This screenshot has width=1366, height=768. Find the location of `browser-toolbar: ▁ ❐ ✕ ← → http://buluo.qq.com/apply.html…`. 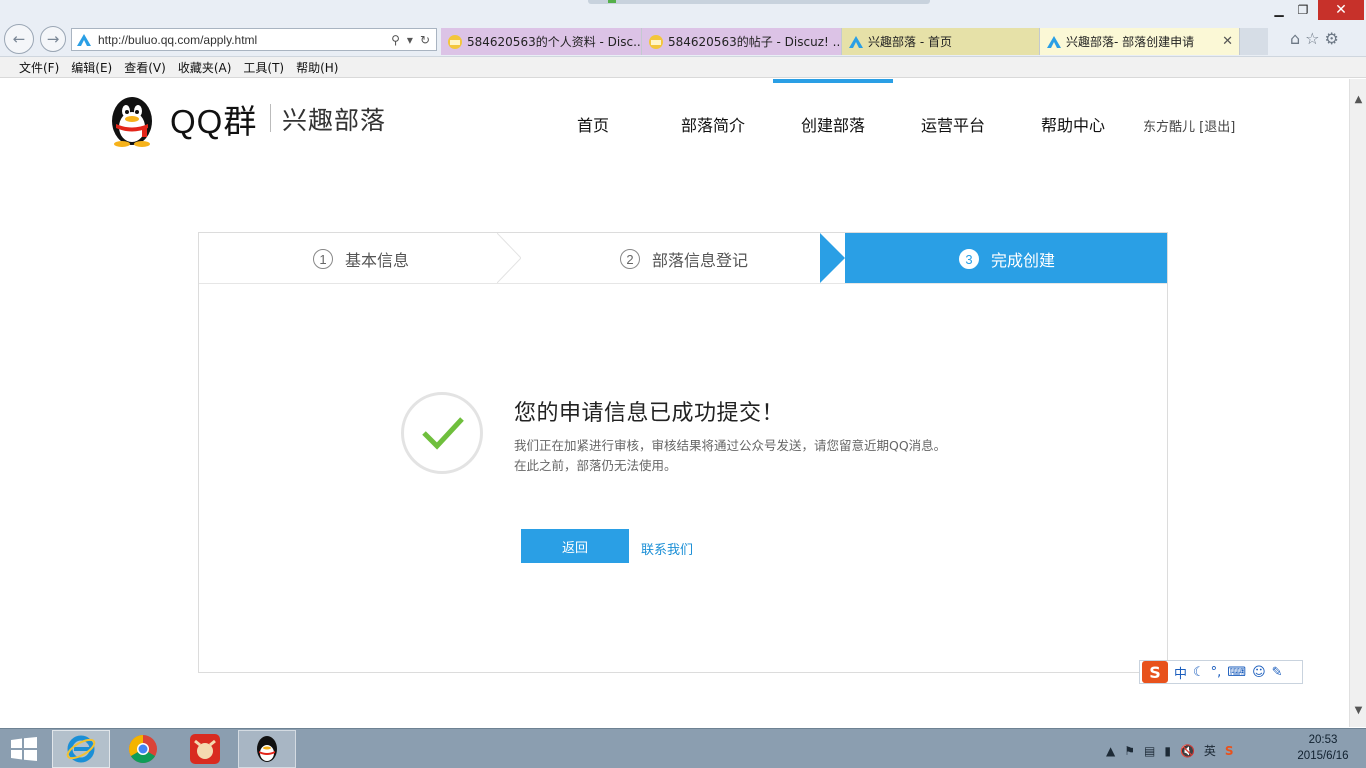

browser-toolbar: ▁ ❐ ✕ ← → http://buluo.qq.com/apply.html… is located at coordinates (683, 28).